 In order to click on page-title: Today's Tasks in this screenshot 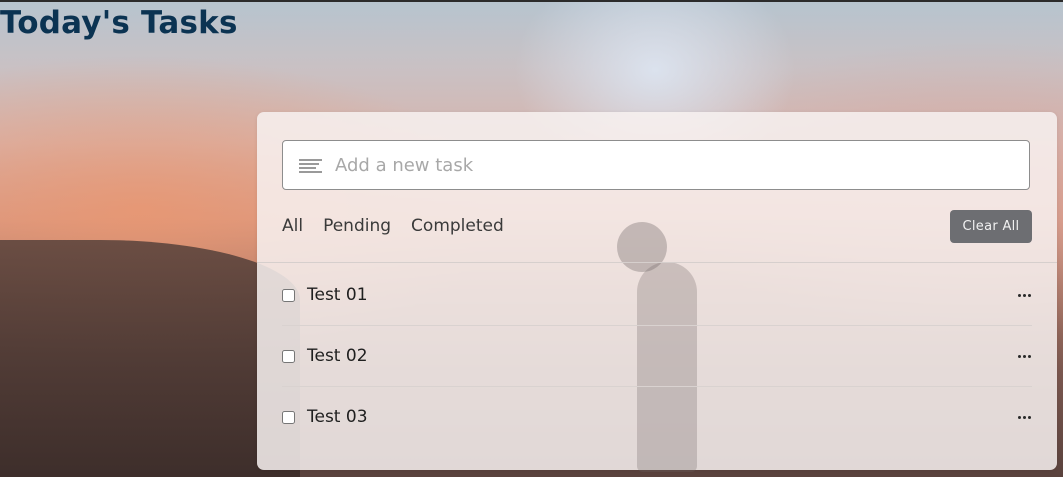, I will do `click(119, 23)`.